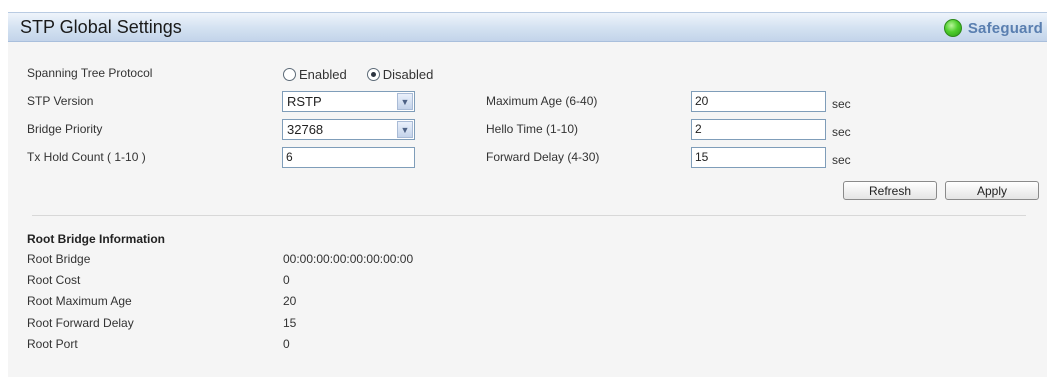 The image size is (1047, 377). What do you see at coordinates (96, 239) in the screenshot?
I see `root-bridge-section-title: Root Bridge Information` at bounding box center [96, 239].